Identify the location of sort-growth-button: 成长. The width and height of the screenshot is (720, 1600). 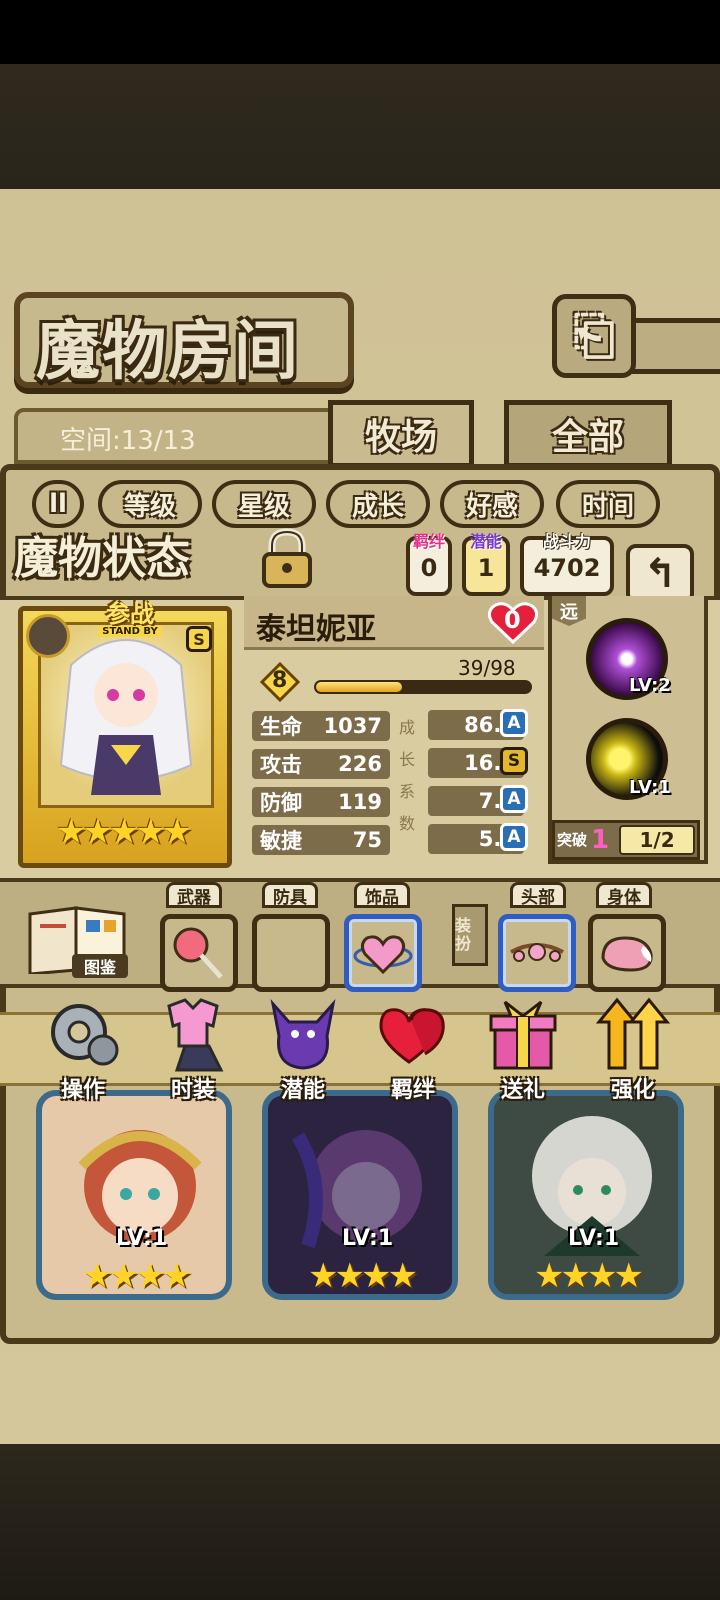
(378, 504).